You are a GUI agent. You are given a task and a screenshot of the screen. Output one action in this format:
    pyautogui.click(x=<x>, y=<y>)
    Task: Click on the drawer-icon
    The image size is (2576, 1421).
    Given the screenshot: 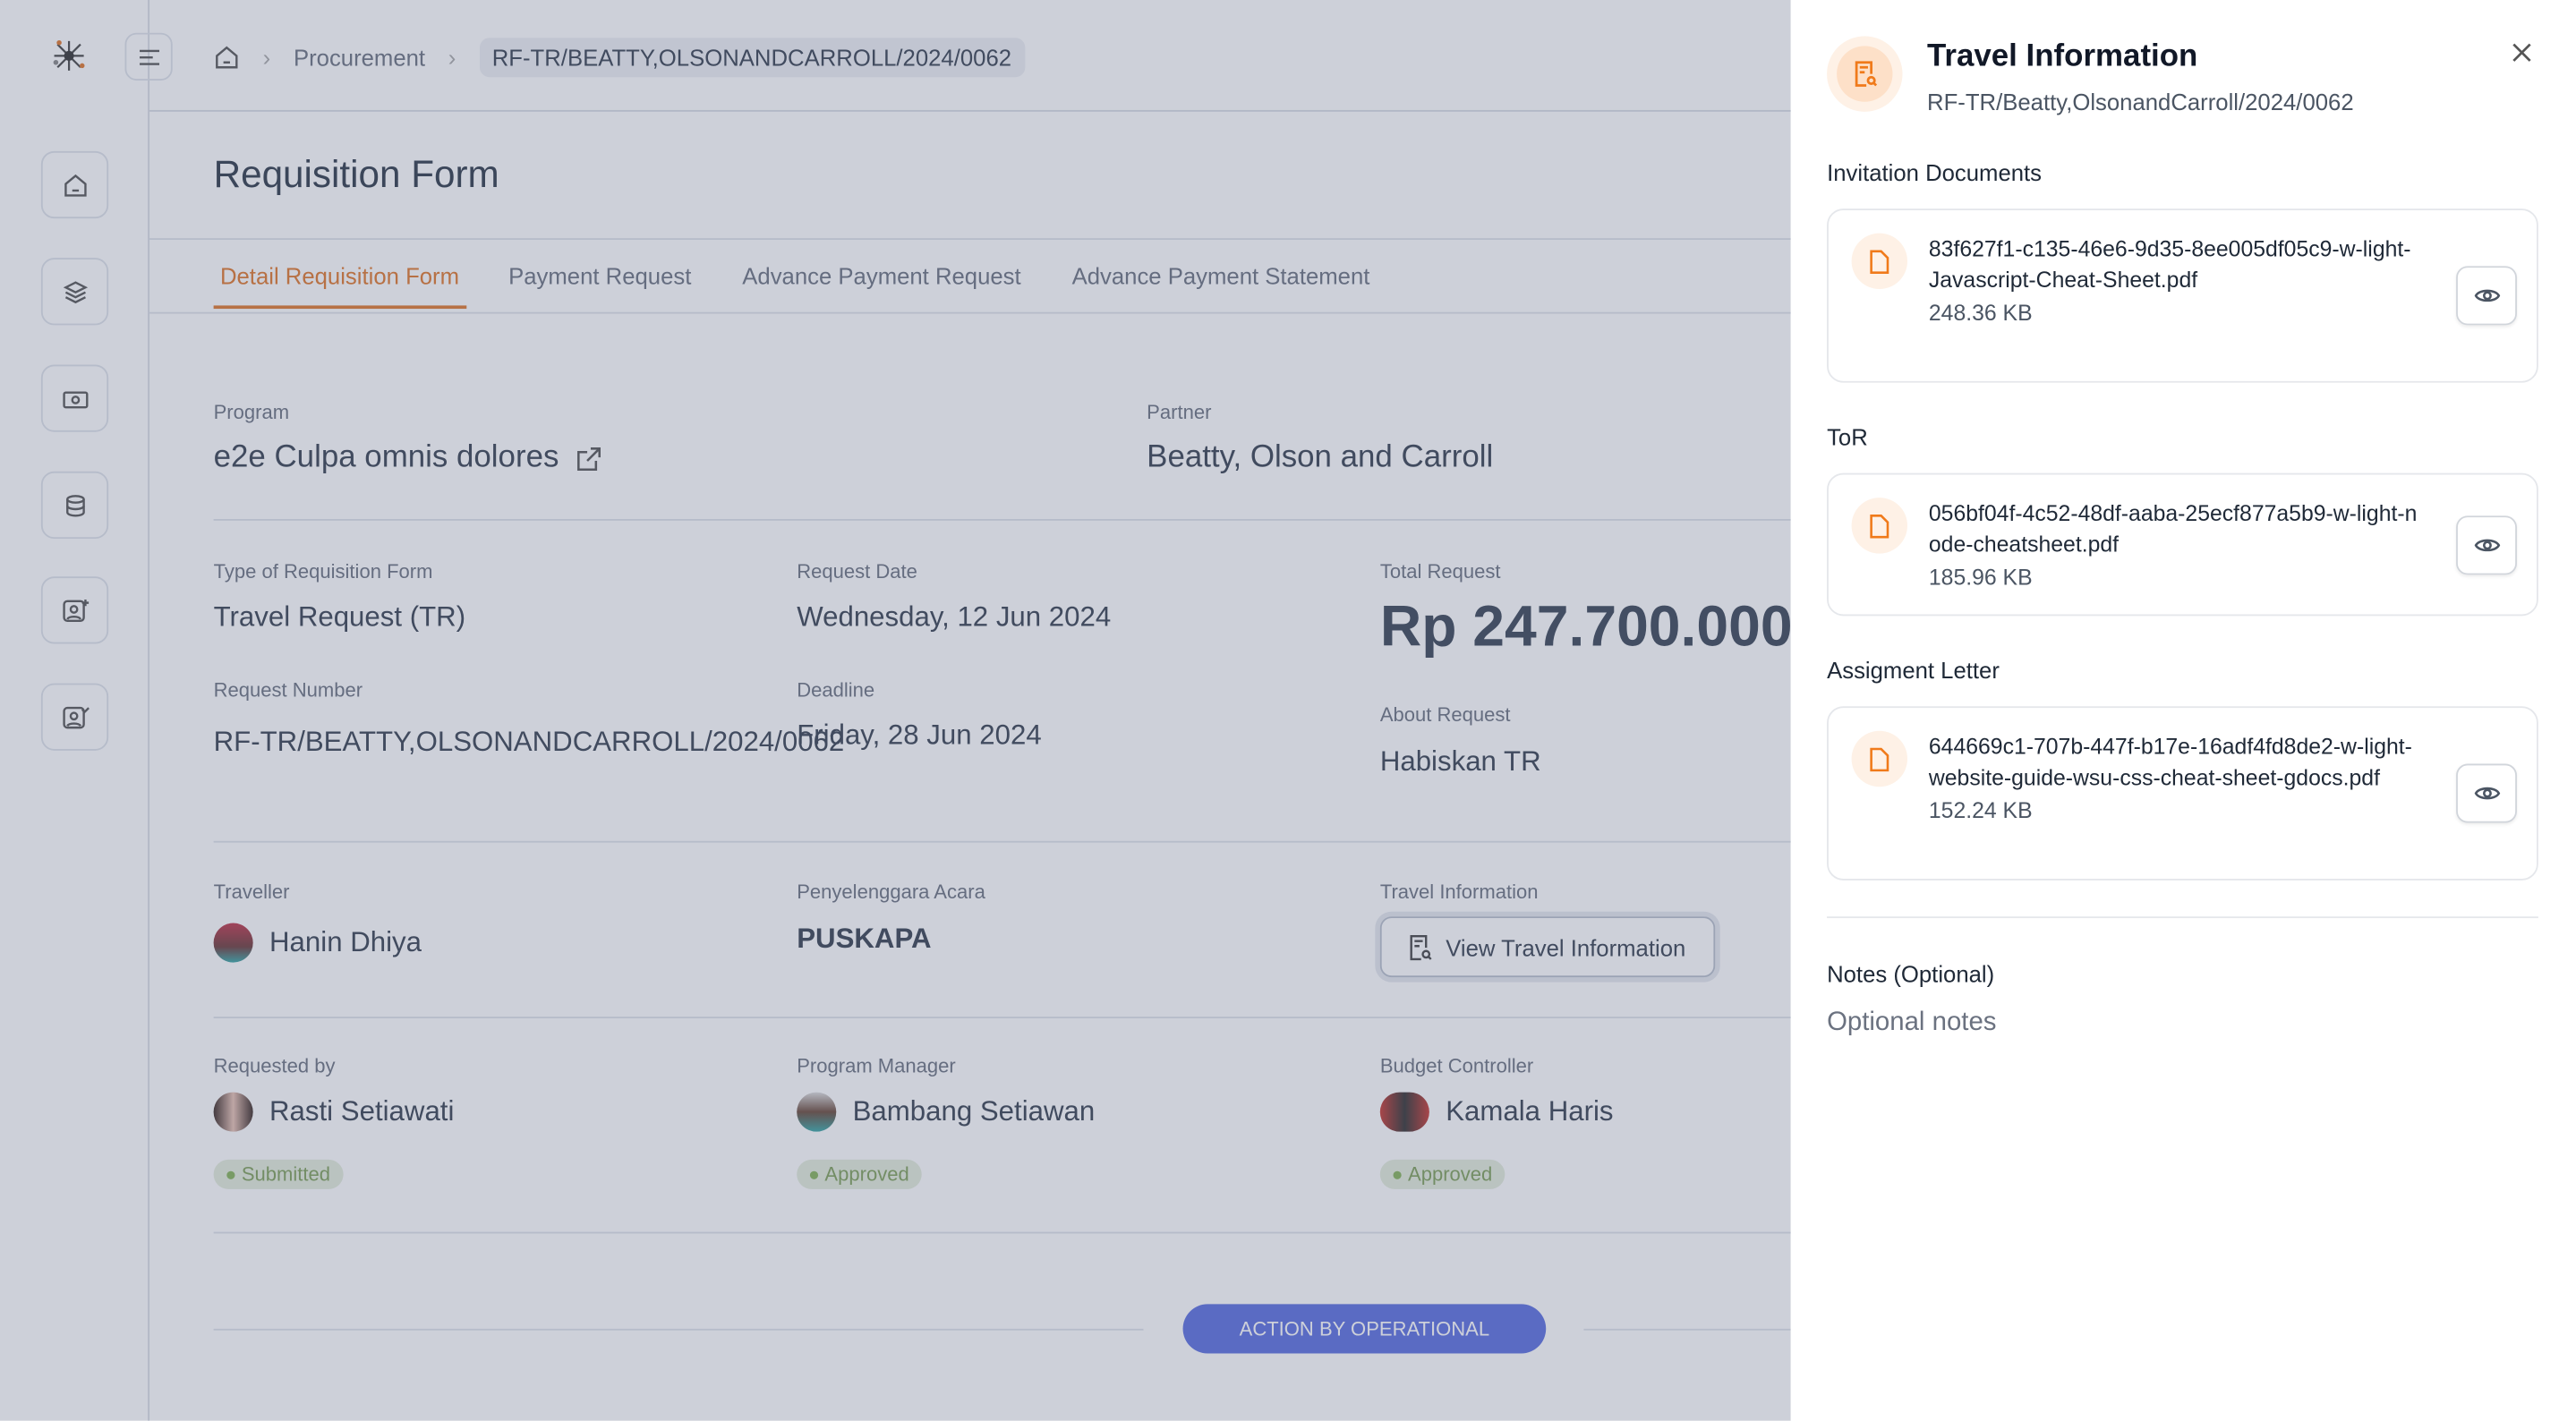 What is the action you would take?
    pyautogui.click(x=1865, y=74)
    